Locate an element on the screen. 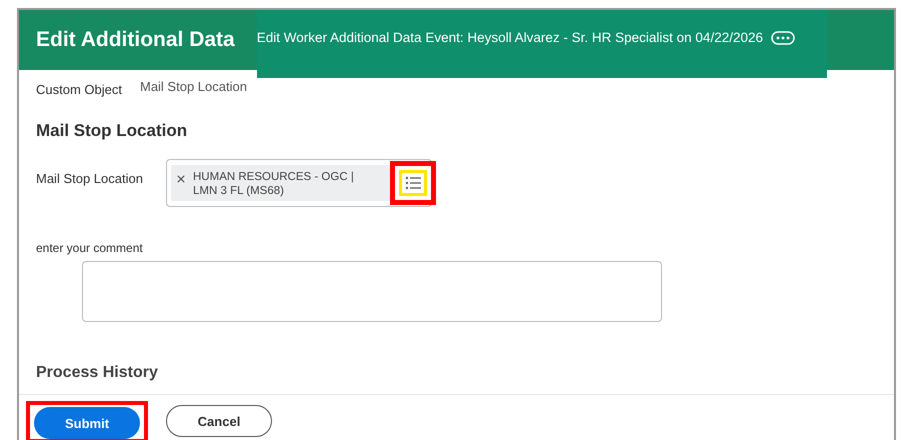 Image resolution: width=909 pixels, height=440 pixels. comment-label: enter your comment is located at coordinates (90, 248).